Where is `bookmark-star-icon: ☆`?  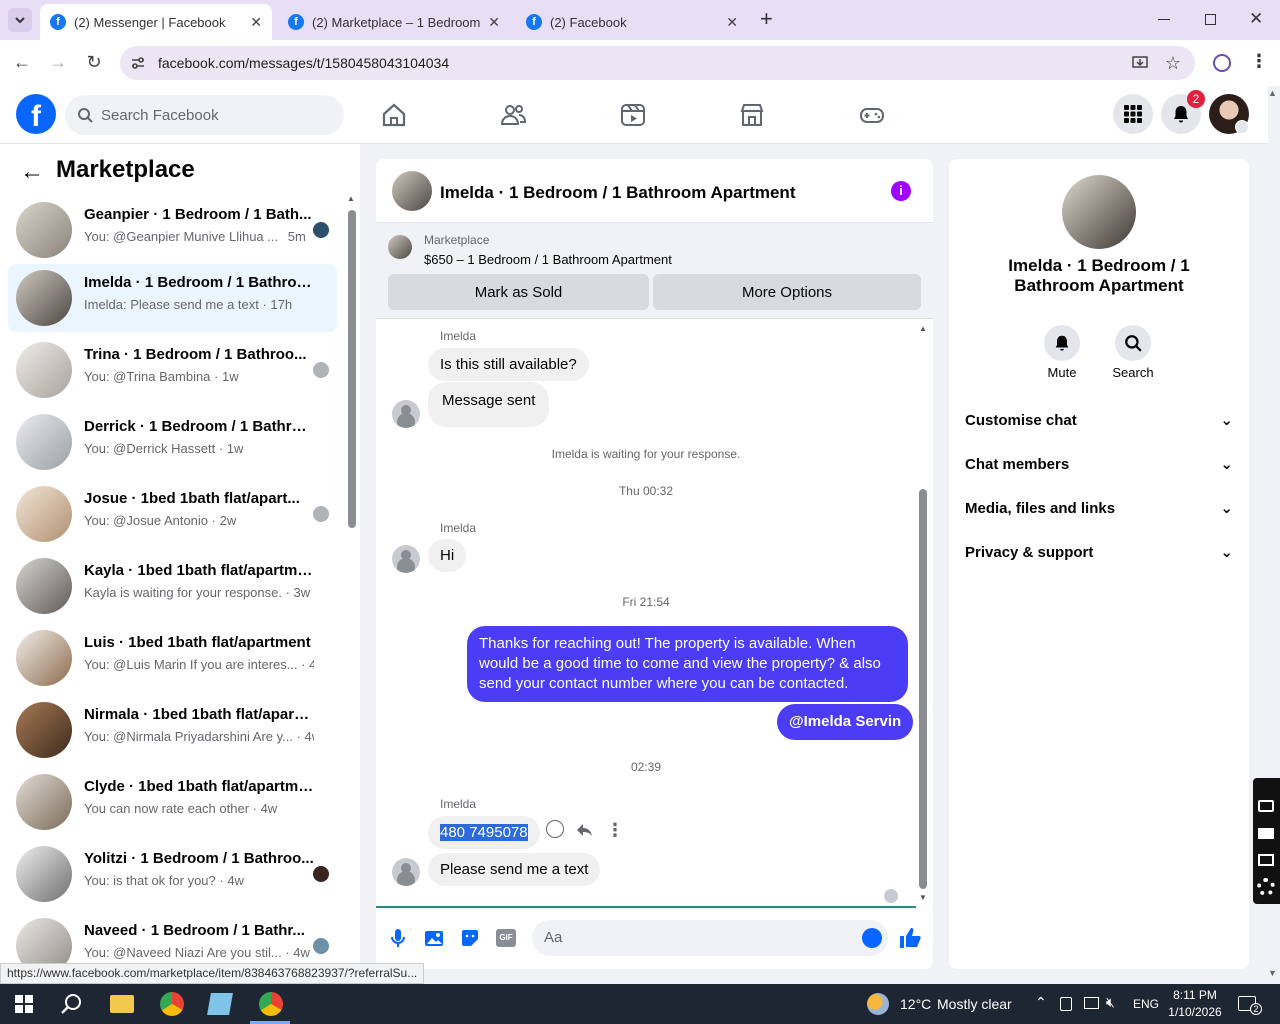 bookmark-star-icon: ☆ is located at coordinates (1173, 63).